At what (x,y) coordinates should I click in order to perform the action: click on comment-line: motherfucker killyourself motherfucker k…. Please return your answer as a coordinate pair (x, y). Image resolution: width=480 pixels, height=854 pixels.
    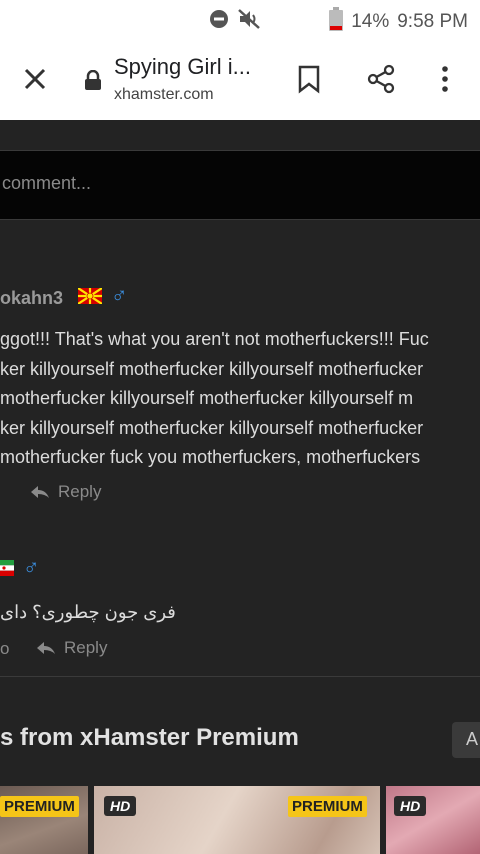
    Looking at the image, I should click on (207, 398).